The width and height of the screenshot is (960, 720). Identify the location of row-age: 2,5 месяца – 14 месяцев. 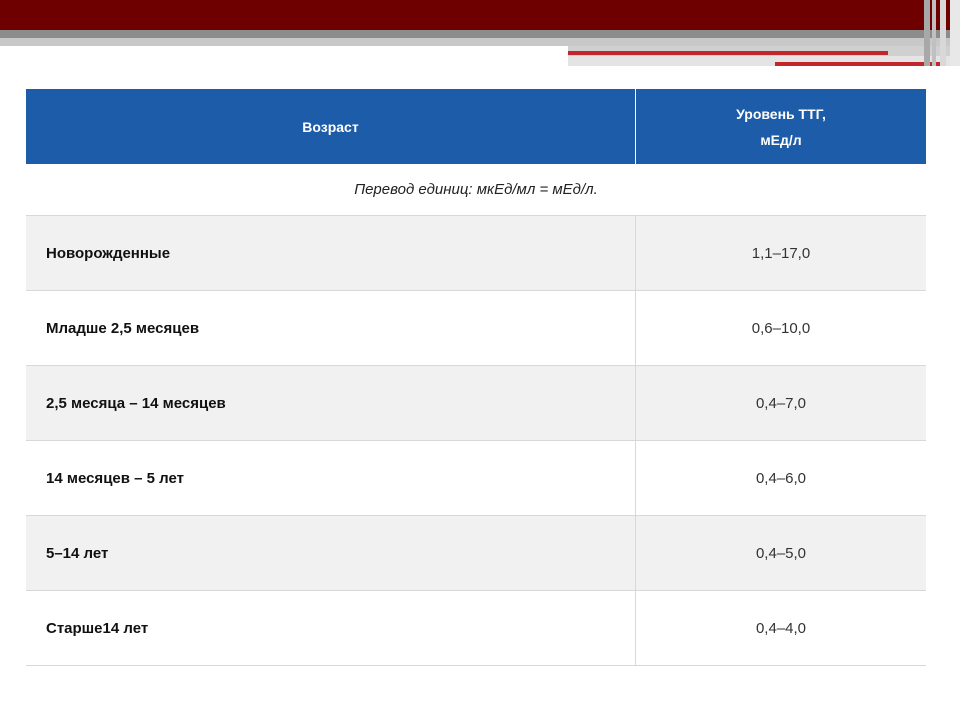
(331, 403).